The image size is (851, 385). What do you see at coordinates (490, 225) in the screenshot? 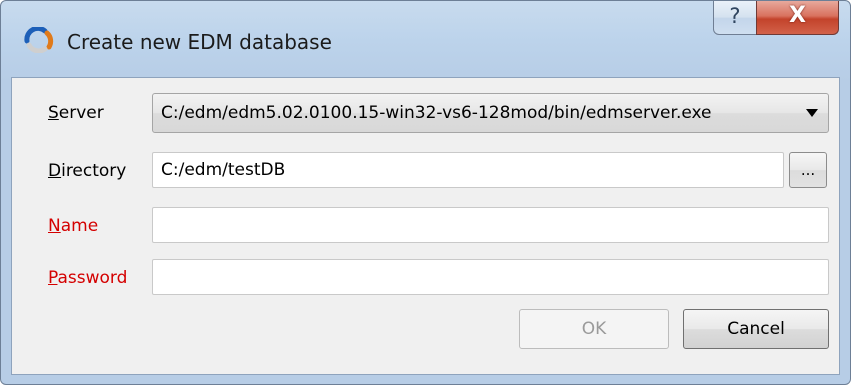
I see `name-input` at bounding box center [490, 225].